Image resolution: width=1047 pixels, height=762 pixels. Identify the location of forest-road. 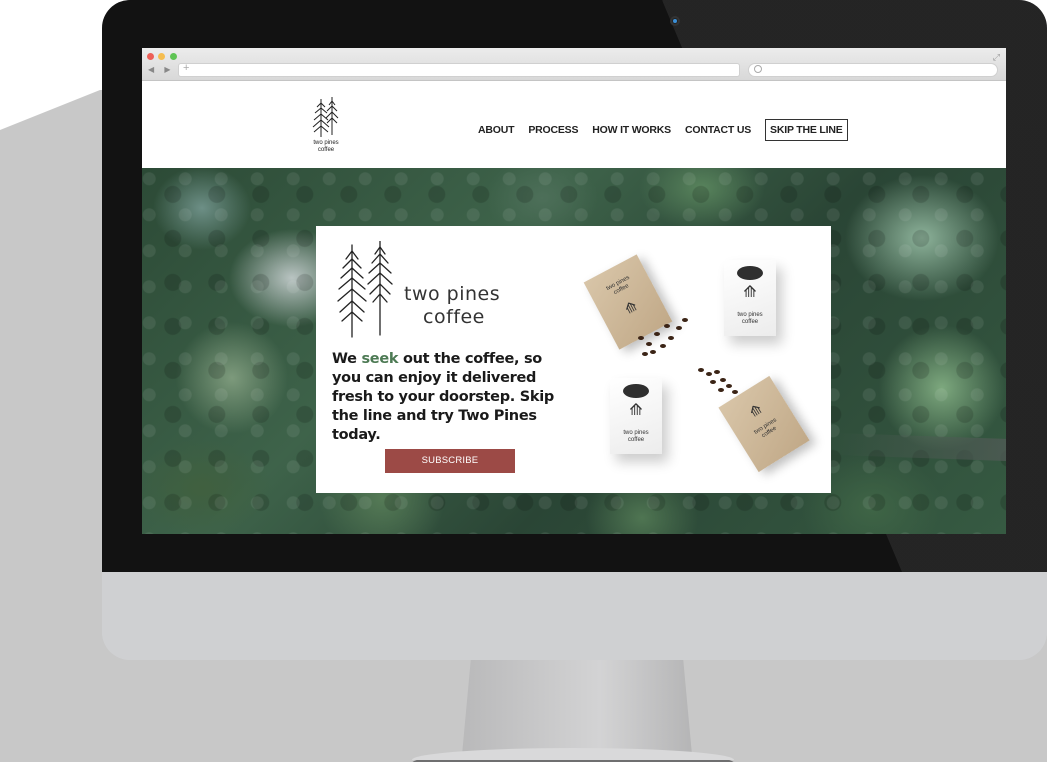
(918, 447).